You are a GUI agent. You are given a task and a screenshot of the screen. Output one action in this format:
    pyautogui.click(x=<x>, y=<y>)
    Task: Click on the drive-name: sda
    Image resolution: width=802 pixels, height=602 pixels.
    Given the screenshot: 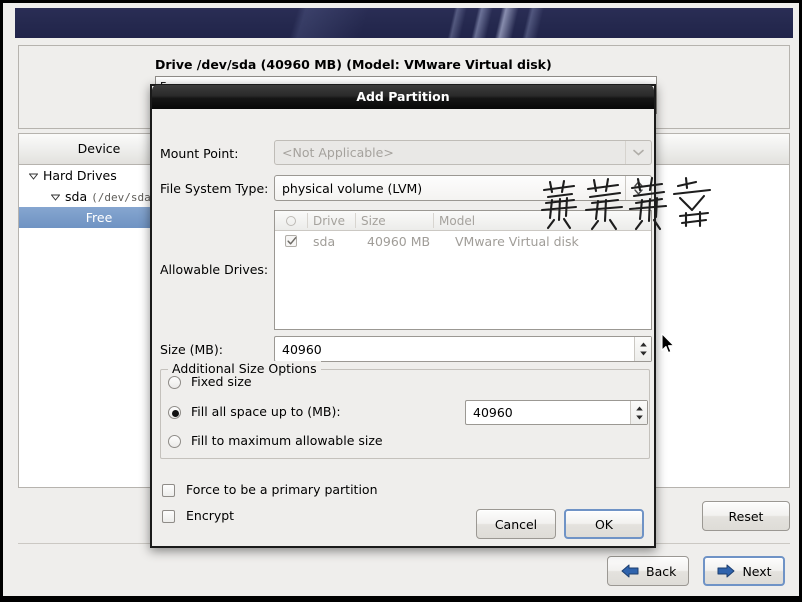 What is the action you would take?
    pyautogui.click(x=324, y=241)
    